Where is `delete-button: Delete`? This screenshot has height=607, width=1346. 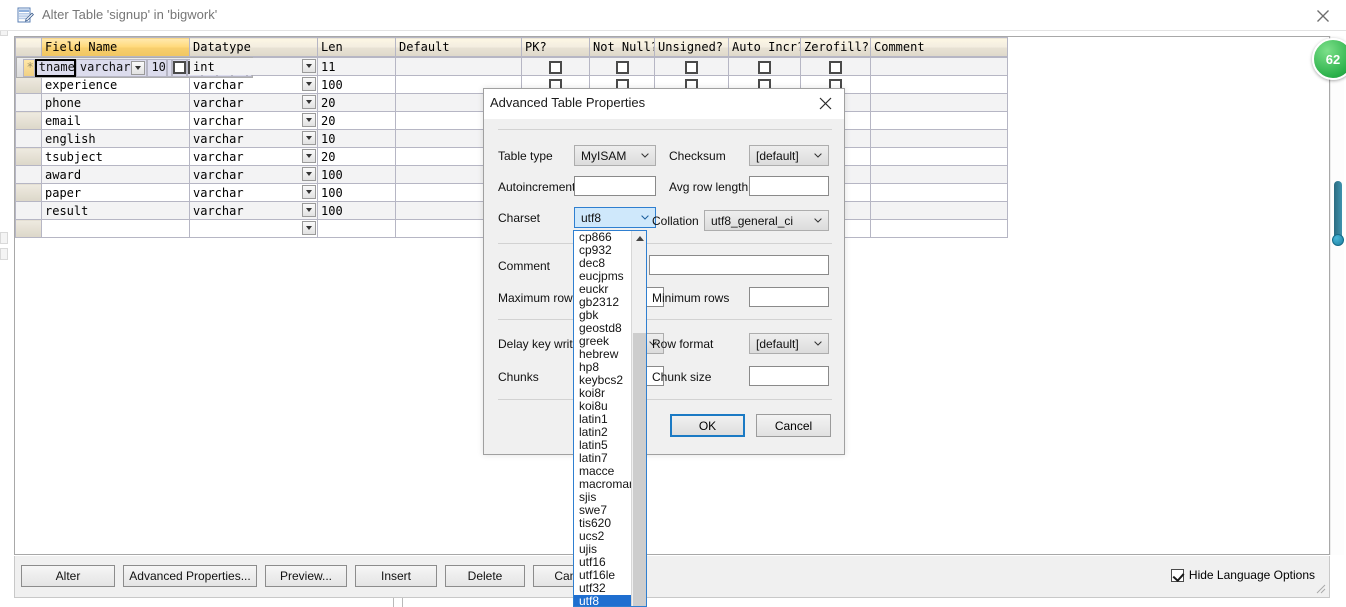 delete-button: Delete is located at coordinates (485, 576).